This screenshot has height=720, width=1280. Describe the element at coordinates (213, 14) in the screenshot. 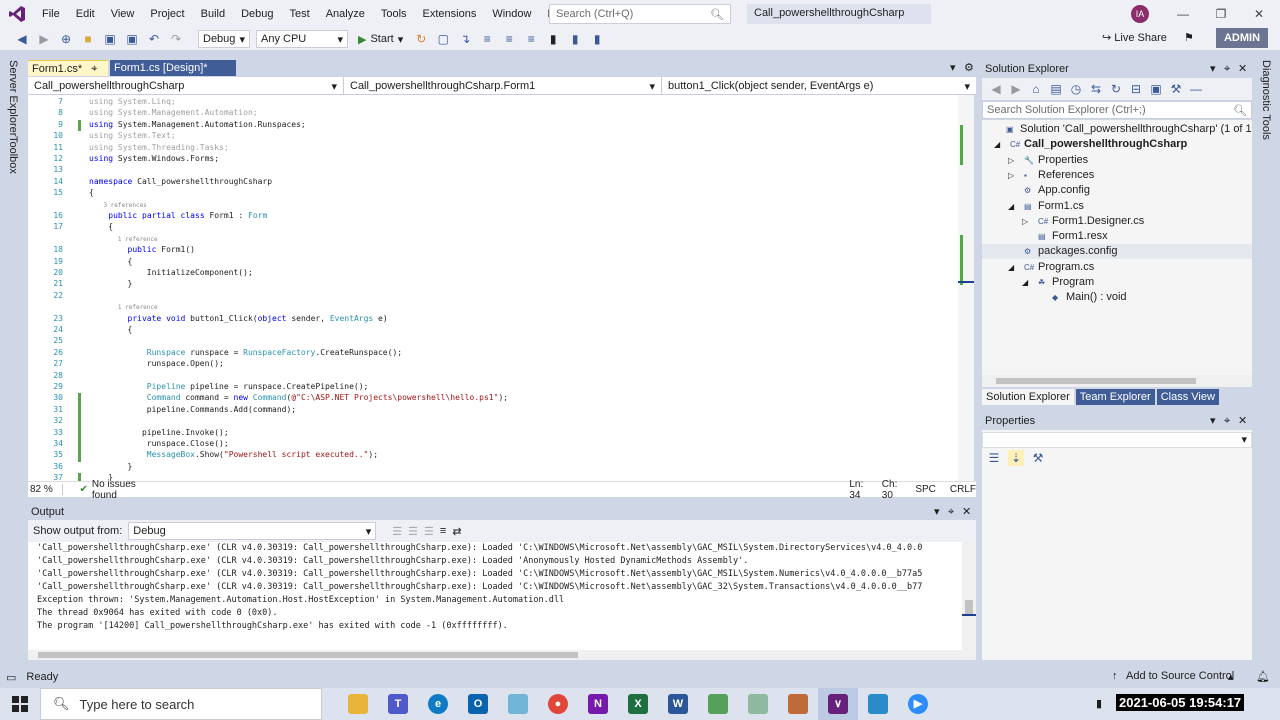

I see `menu-build: Build` at that location.